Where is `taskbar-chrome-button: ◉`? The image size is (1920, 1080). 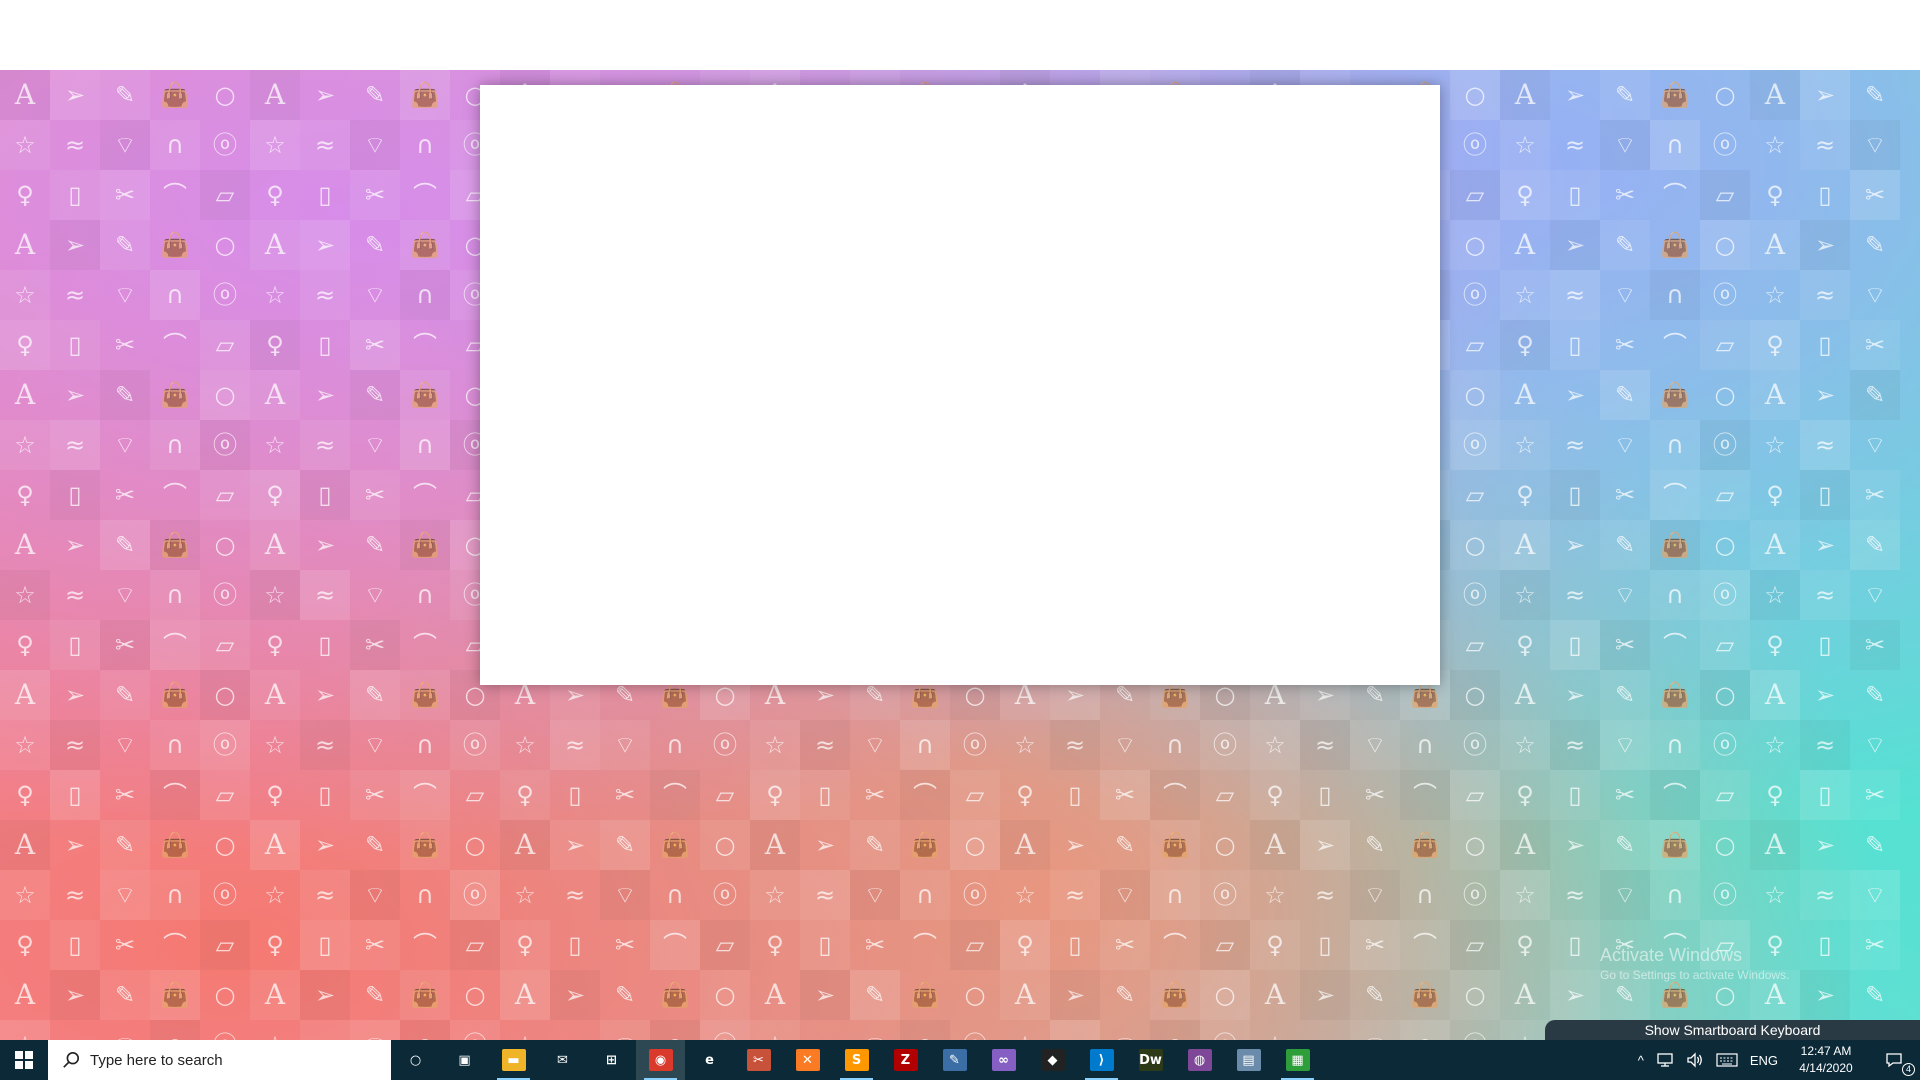 taskbar-chrome-button: ◉ is located at coordinates (660, 1060).